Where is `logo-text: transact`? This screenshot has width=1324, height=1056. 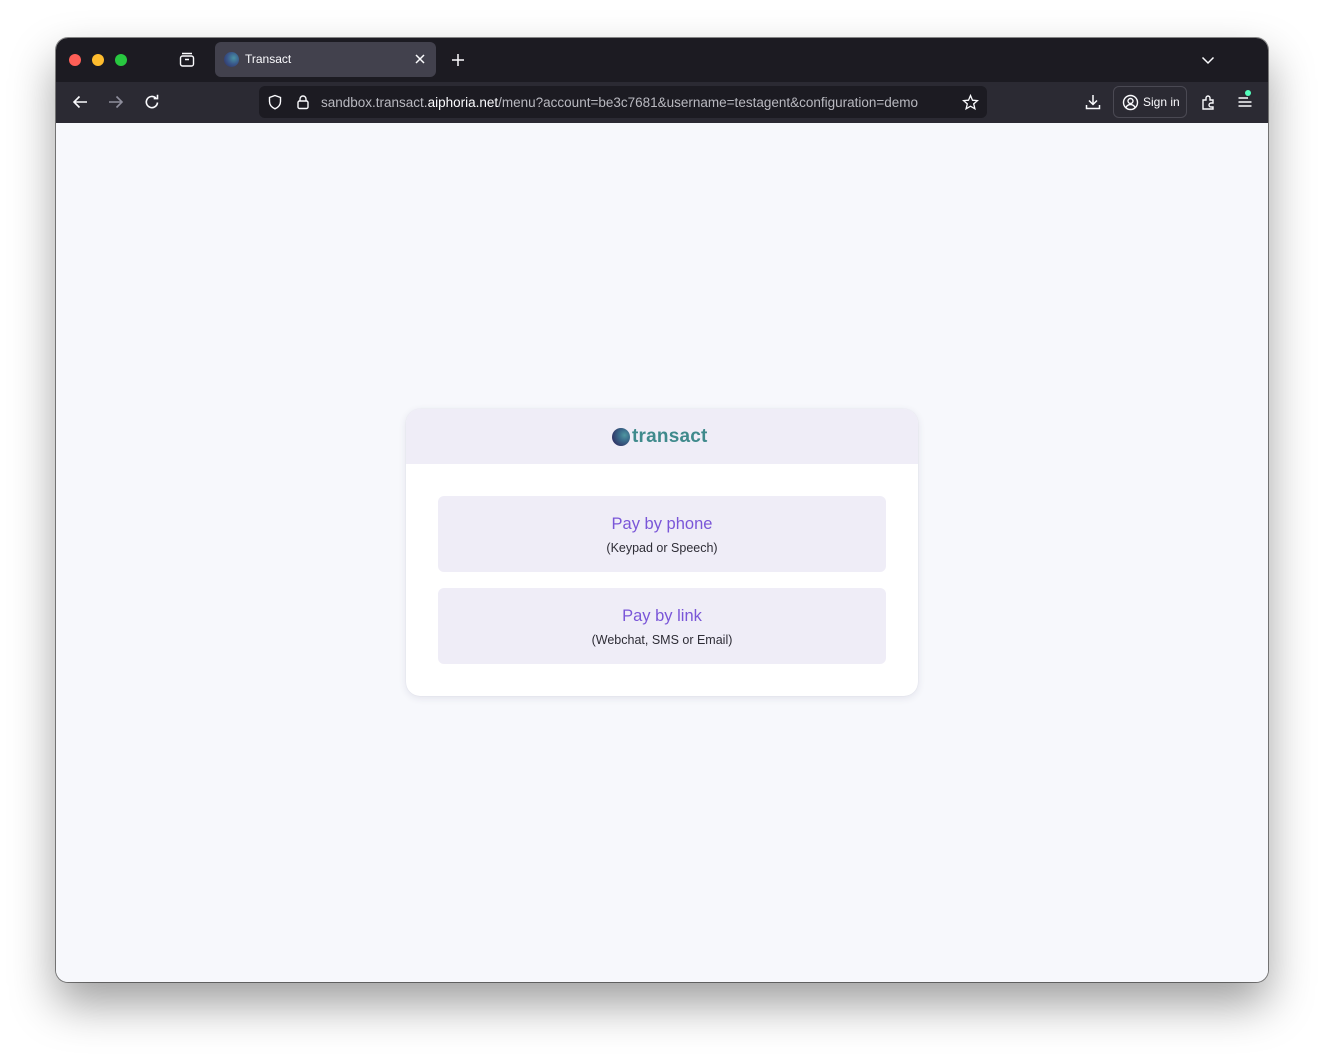 logo-text: transact is located at coordinates (670, 436).